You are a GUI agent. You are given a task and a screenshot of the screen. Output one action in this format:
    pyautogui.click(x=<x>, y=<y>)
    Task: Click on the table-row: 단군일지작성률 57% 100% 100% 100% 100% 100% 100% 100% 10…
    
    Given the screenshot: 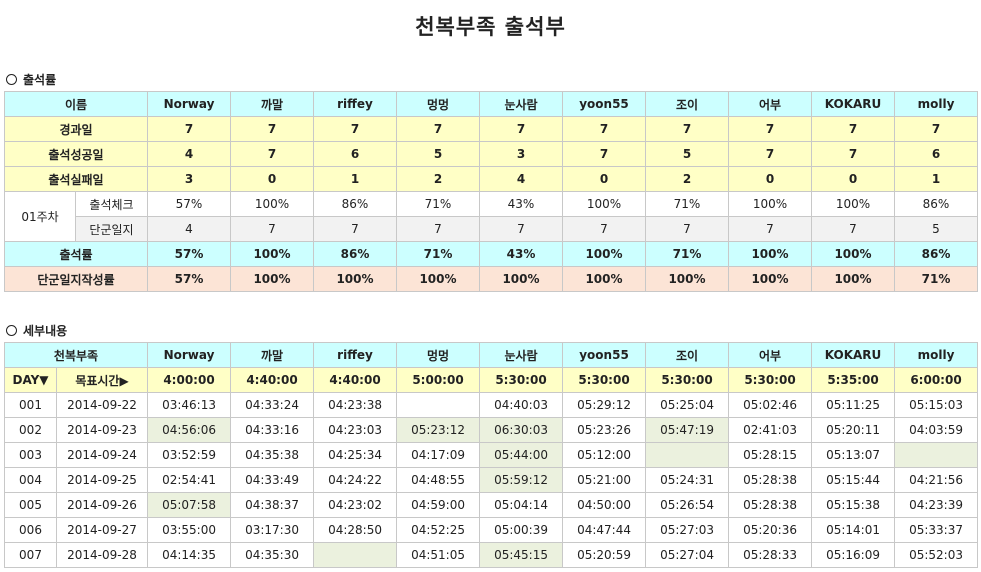 What is the action you would take?
    pyautogui.click(x=491, y=279)
    